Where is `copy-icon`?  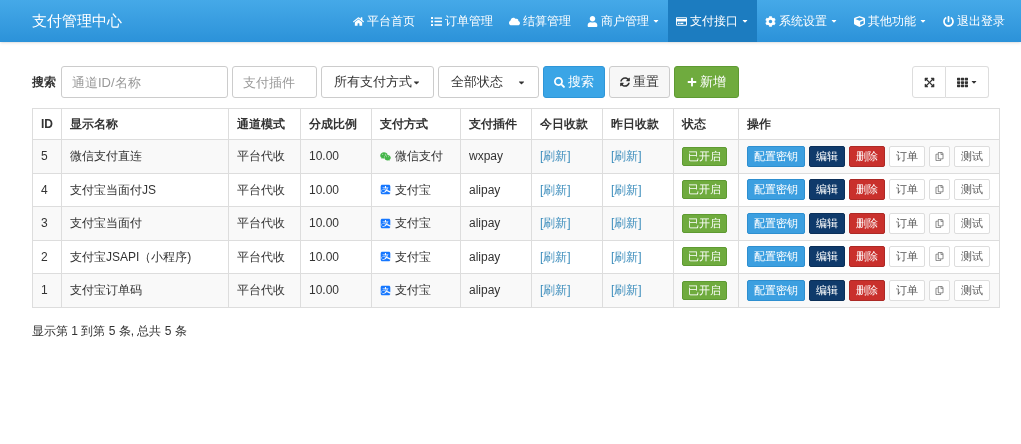 copy-icon is located at coordinates (939, 156).